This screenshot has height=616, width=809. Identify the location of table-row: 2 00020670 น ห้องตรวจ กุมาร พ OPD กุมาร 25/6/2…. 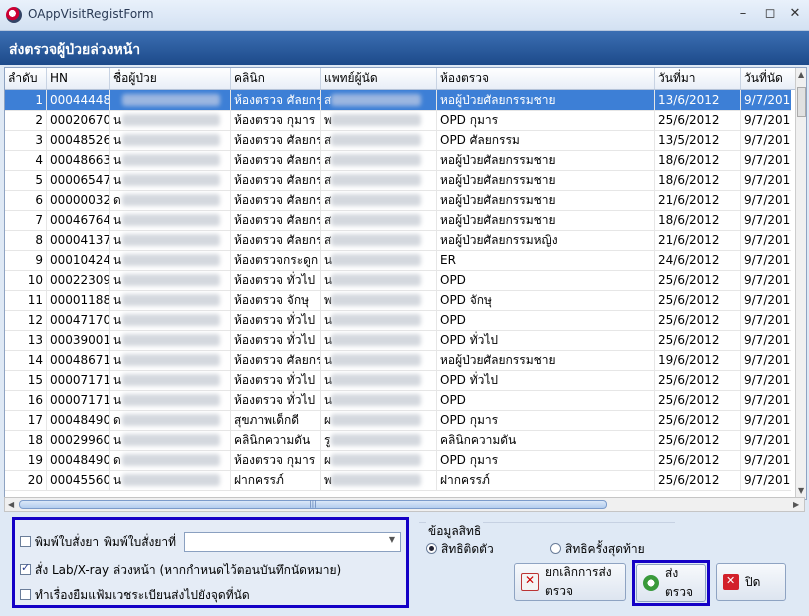
(403, 120).